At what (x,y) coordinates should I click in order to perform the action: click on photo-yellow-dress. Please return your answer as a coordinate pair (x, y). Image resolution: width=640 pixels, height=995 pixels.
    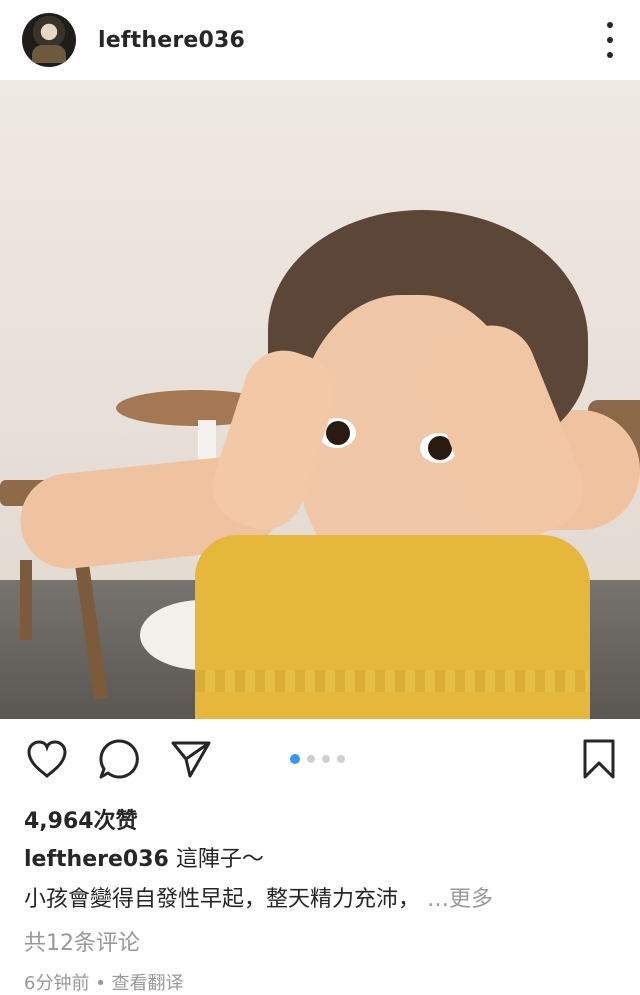
    Looking at the image, I should click on (392, 627).